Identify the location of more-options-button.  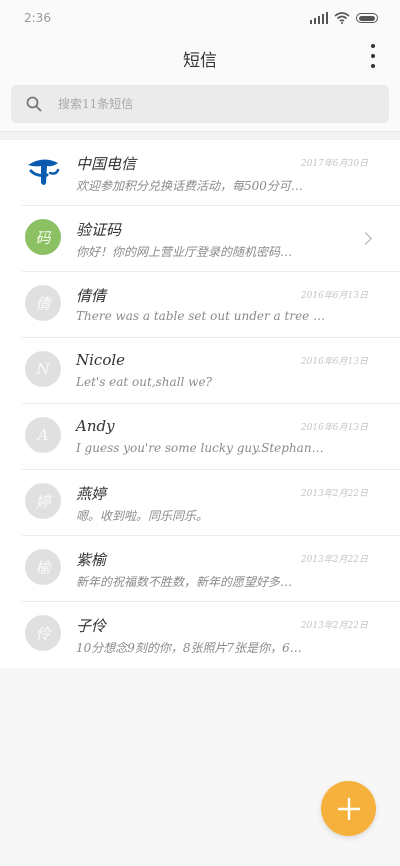
(373, 56).